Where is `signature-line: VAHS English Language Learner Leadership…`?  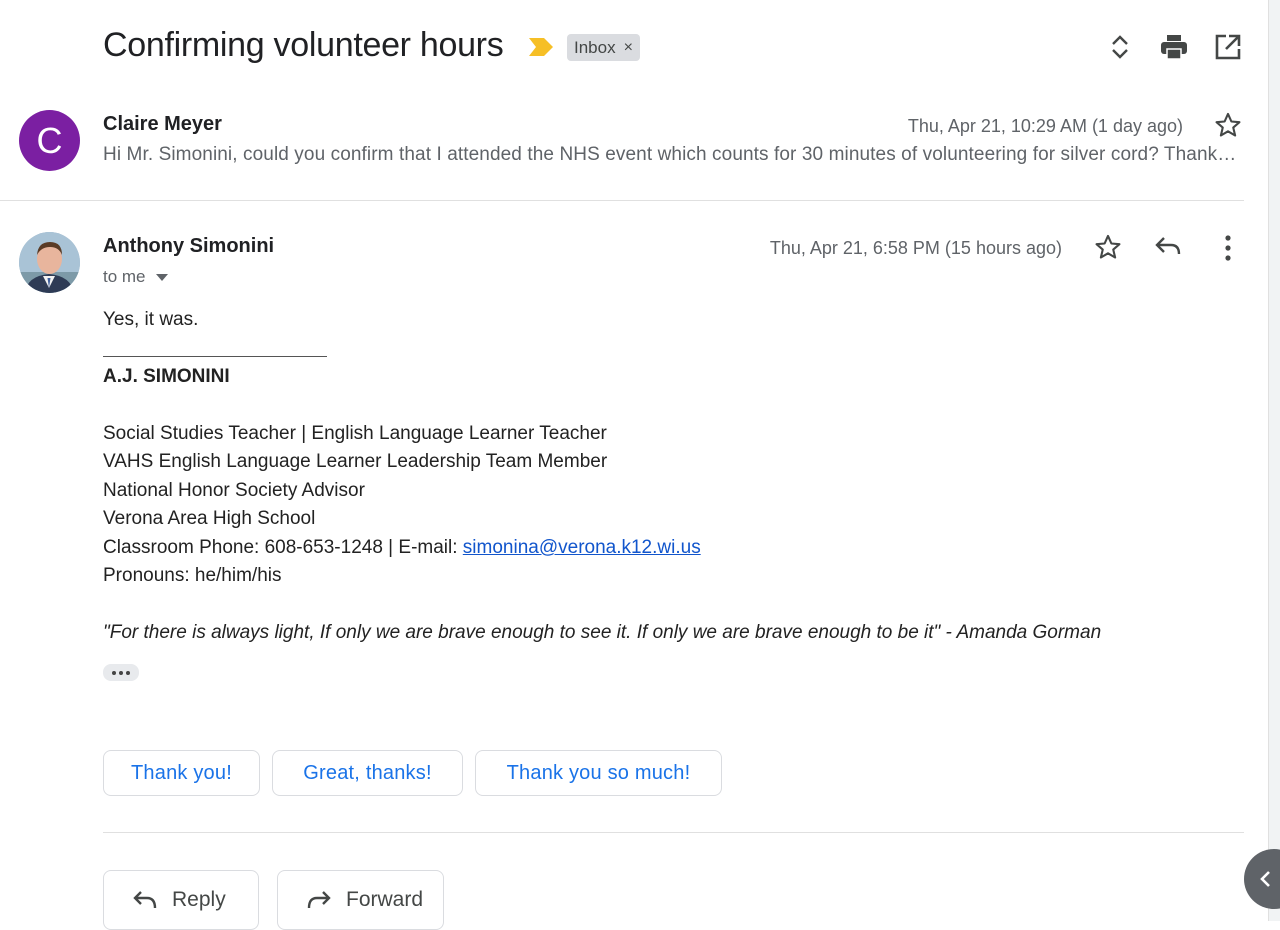 signature-line: VAHS English Language Learner Leadership… is located at coordinates (355, 461).